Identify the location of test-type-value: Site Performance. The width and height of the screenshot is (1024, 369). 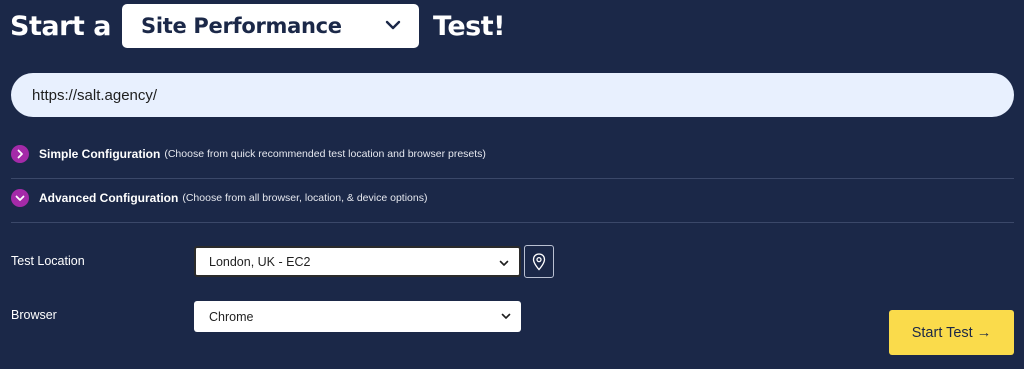
(241, 26).